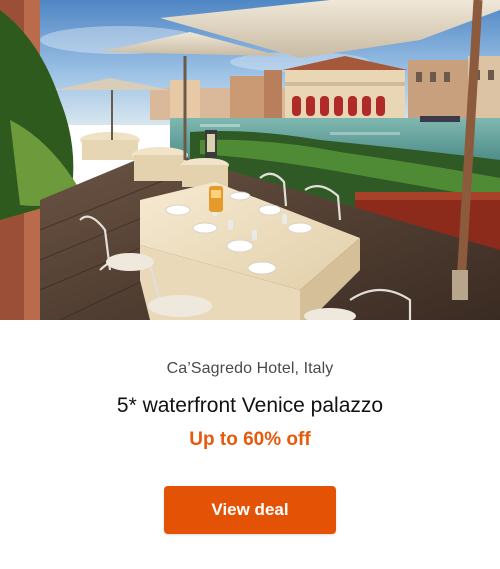  Describe the element at coordinates (250, 368) in the screenshot. I see `hotel-location: Ca’Sagredo Hotel, Italy` at that location.